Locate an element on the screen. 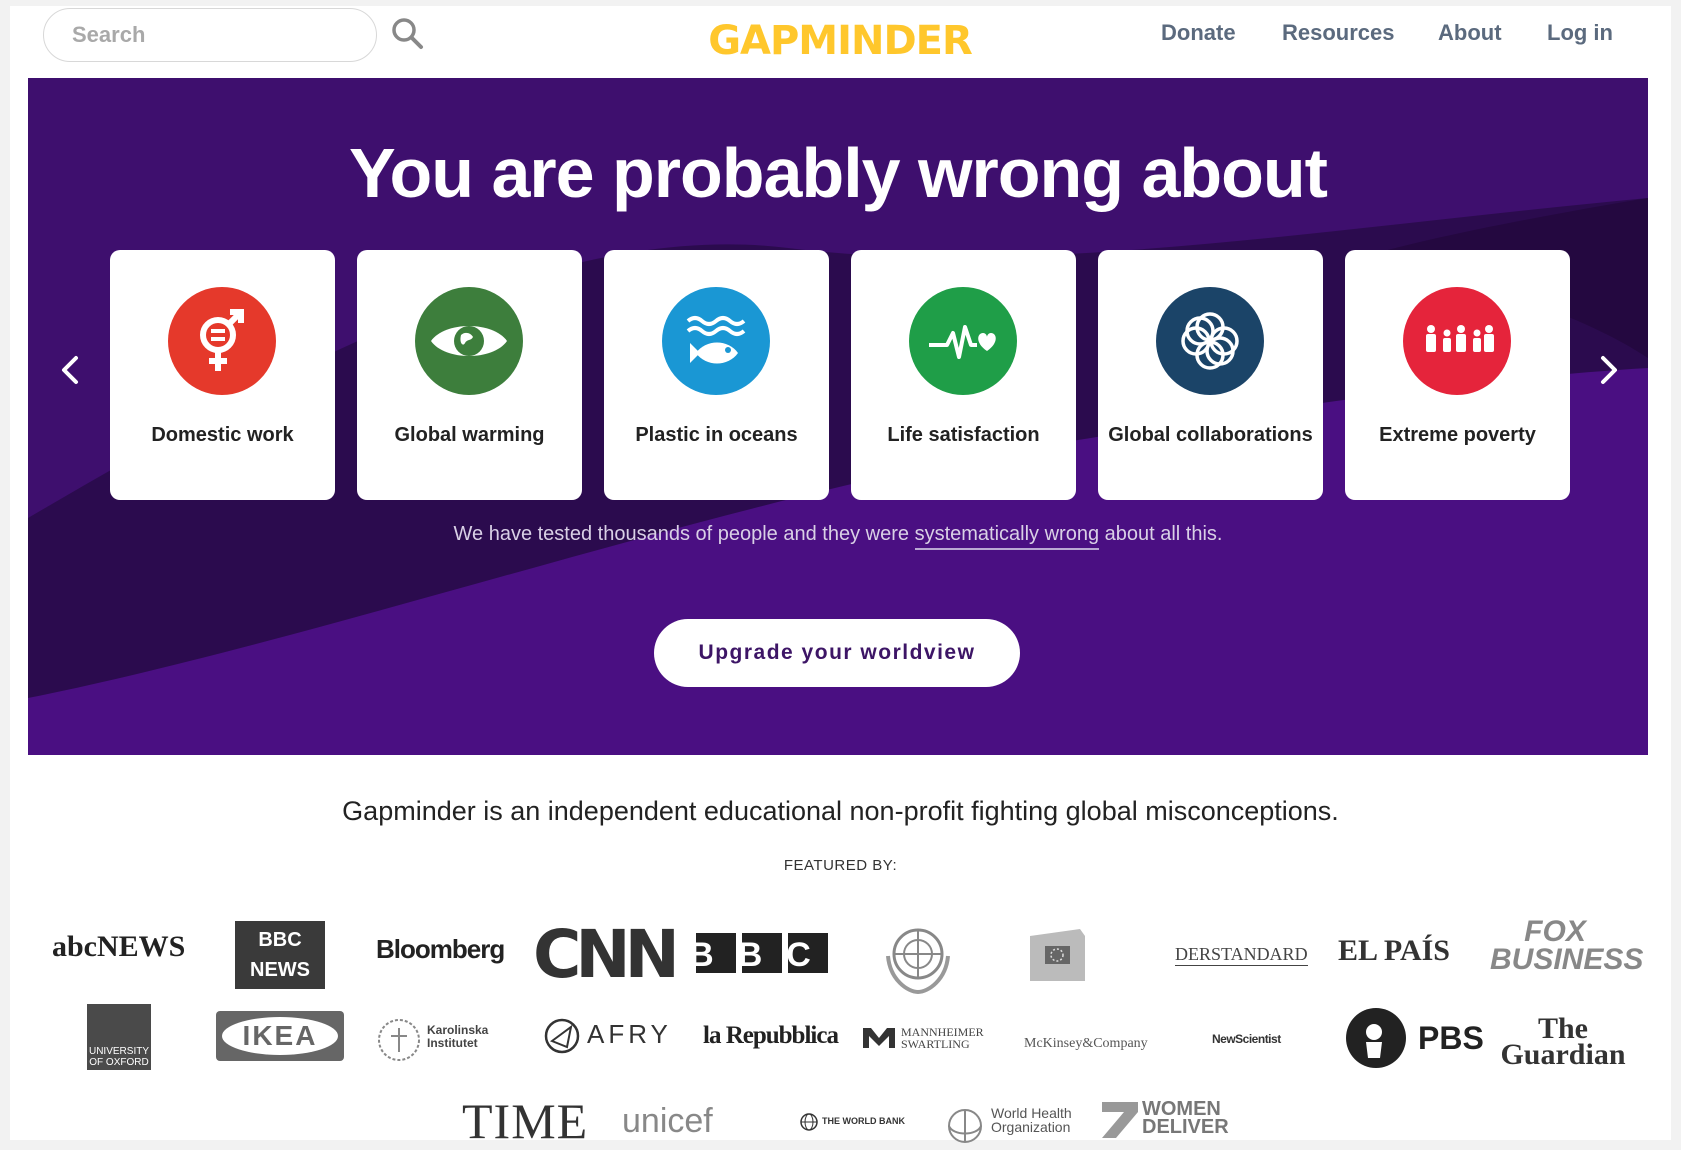 This screenshot has height=1150, width=1681. topic-card-plastic-in-oceans: Plastic in oceans is located at coordinates (716, 375).